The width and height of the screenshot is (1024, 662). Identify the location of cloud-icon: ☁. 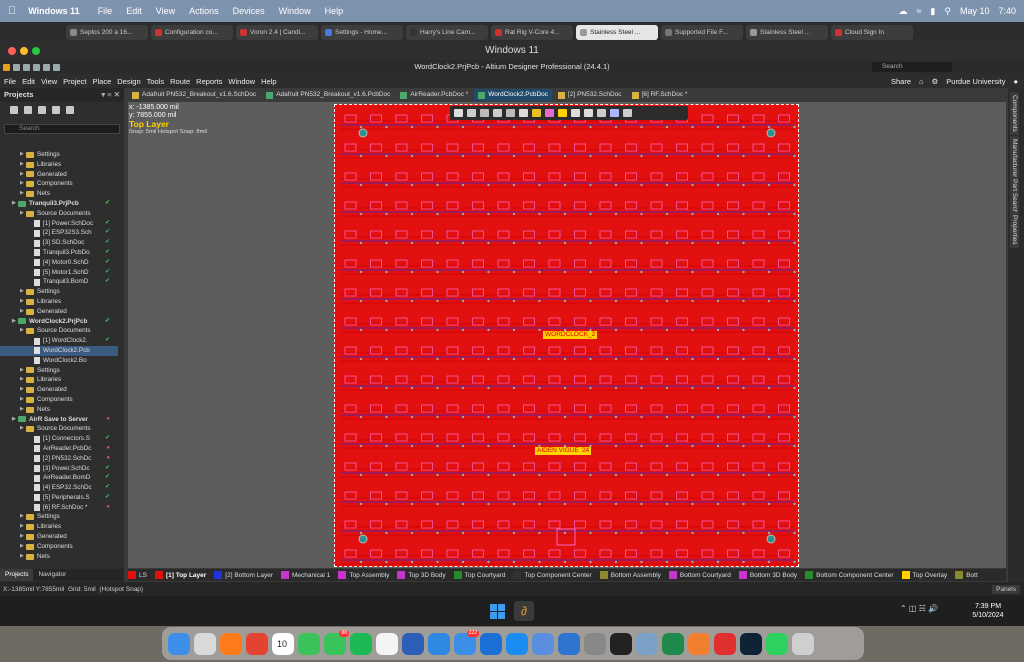
(902, 11).